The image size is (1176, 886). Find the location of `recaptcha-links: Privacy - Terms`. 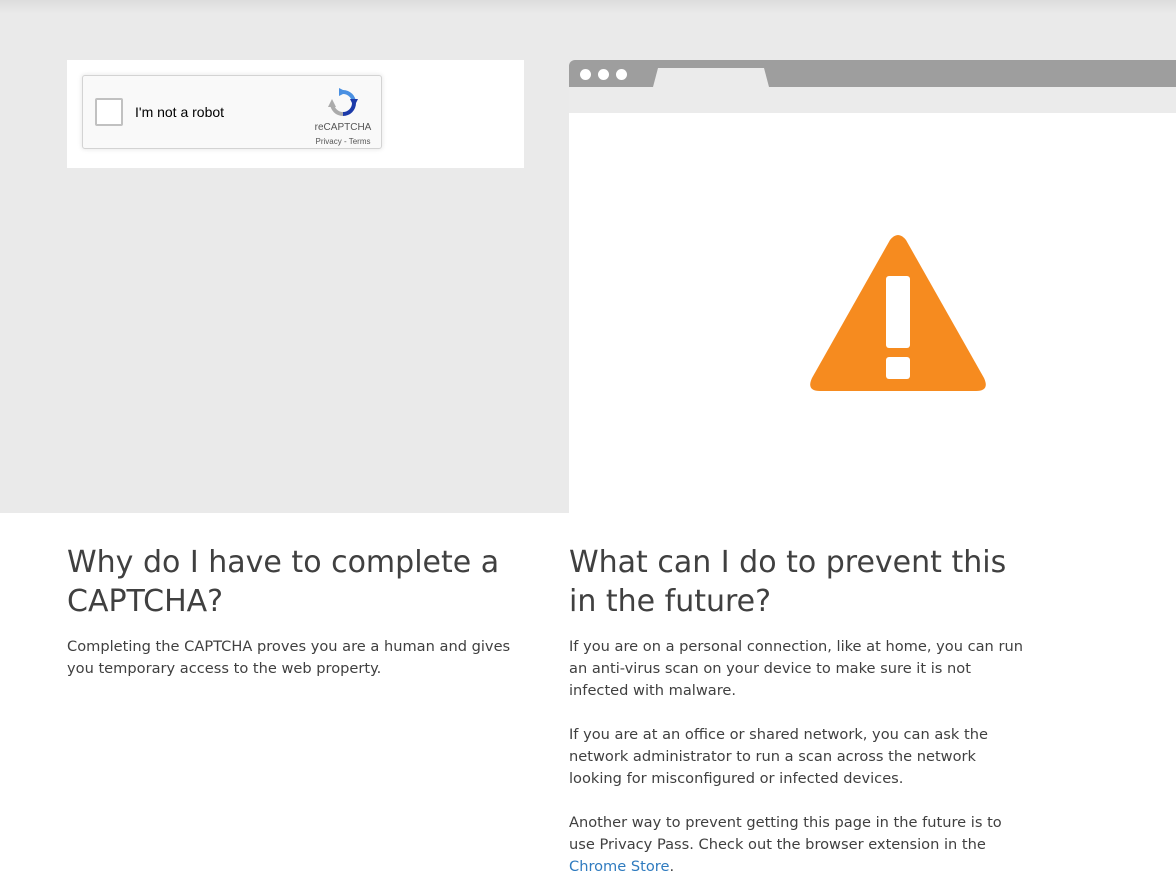

recaptcha-links: Privacy - Terms is located at coordinates (343, 141).